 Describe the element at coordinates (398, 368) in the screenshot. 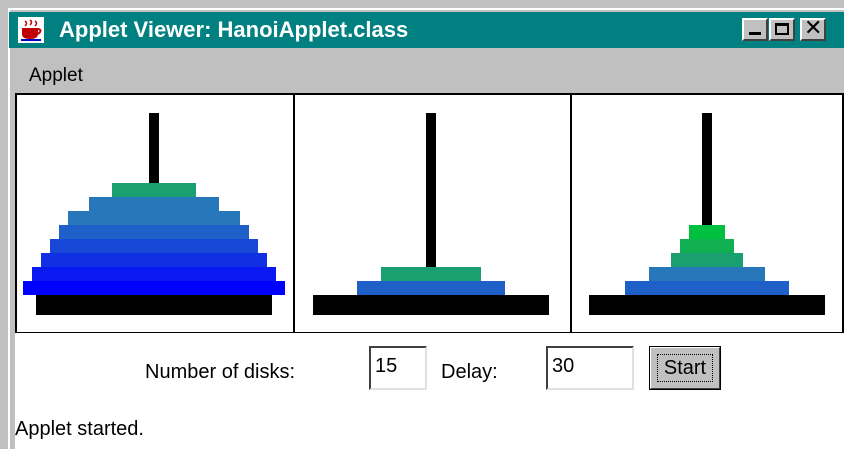

I see `number-of-disks-input: 15` at that location.